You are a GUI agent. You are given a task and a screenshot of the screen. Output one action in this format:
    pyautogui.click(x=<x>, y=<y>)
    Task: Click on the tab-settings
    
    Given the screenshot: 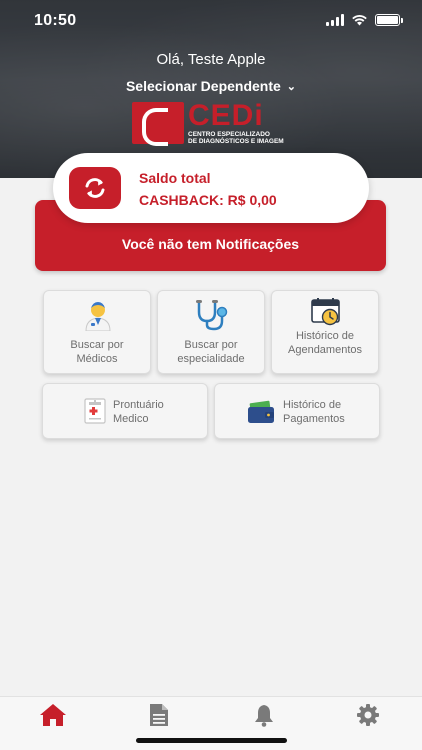 What is the action you would take?
    pyautogui.click(x=371, y=716)
    